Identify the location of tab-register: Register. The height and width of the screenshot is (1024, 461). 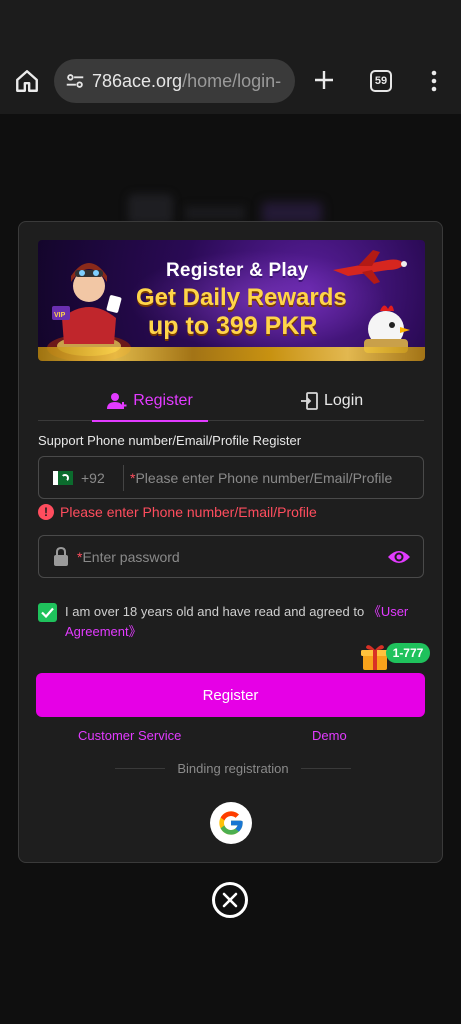
(150, 401).